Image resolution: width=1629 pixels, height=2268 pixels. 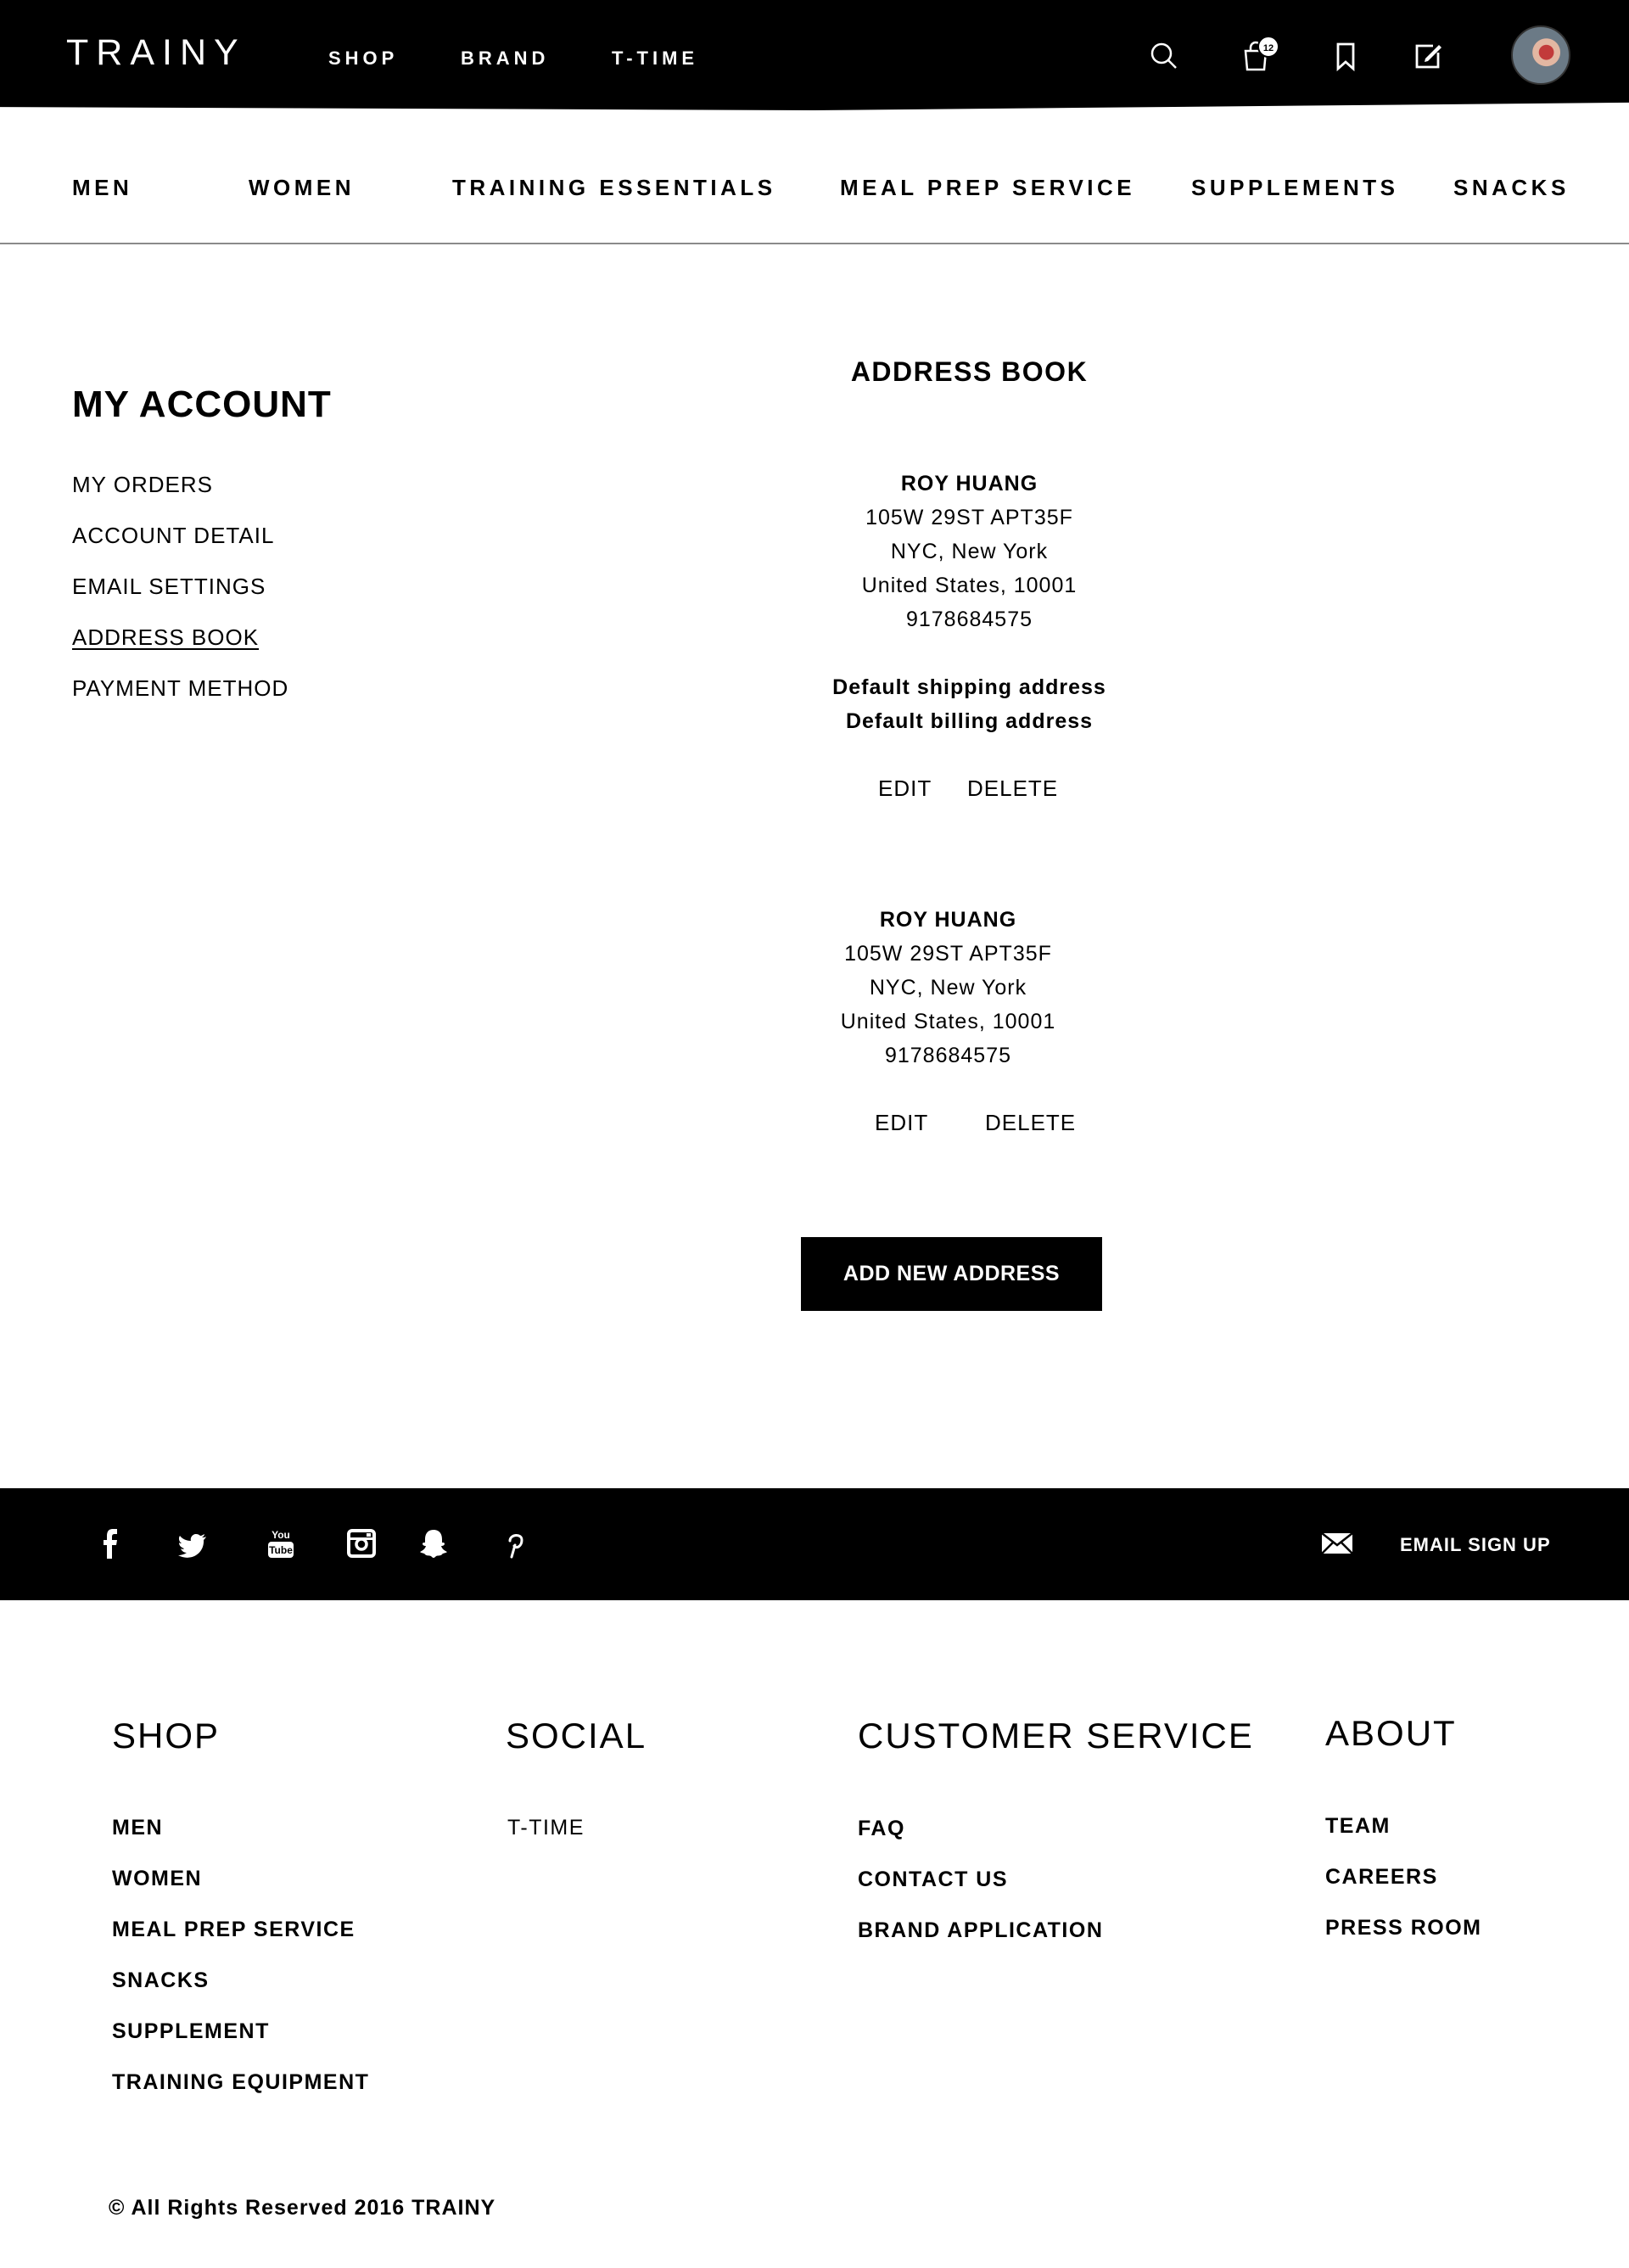 What do you see at coordinates (546, 1828) in the screenshot?
I see `footer-link-t-time: T-TIME` at bounding box center [546, 1828].